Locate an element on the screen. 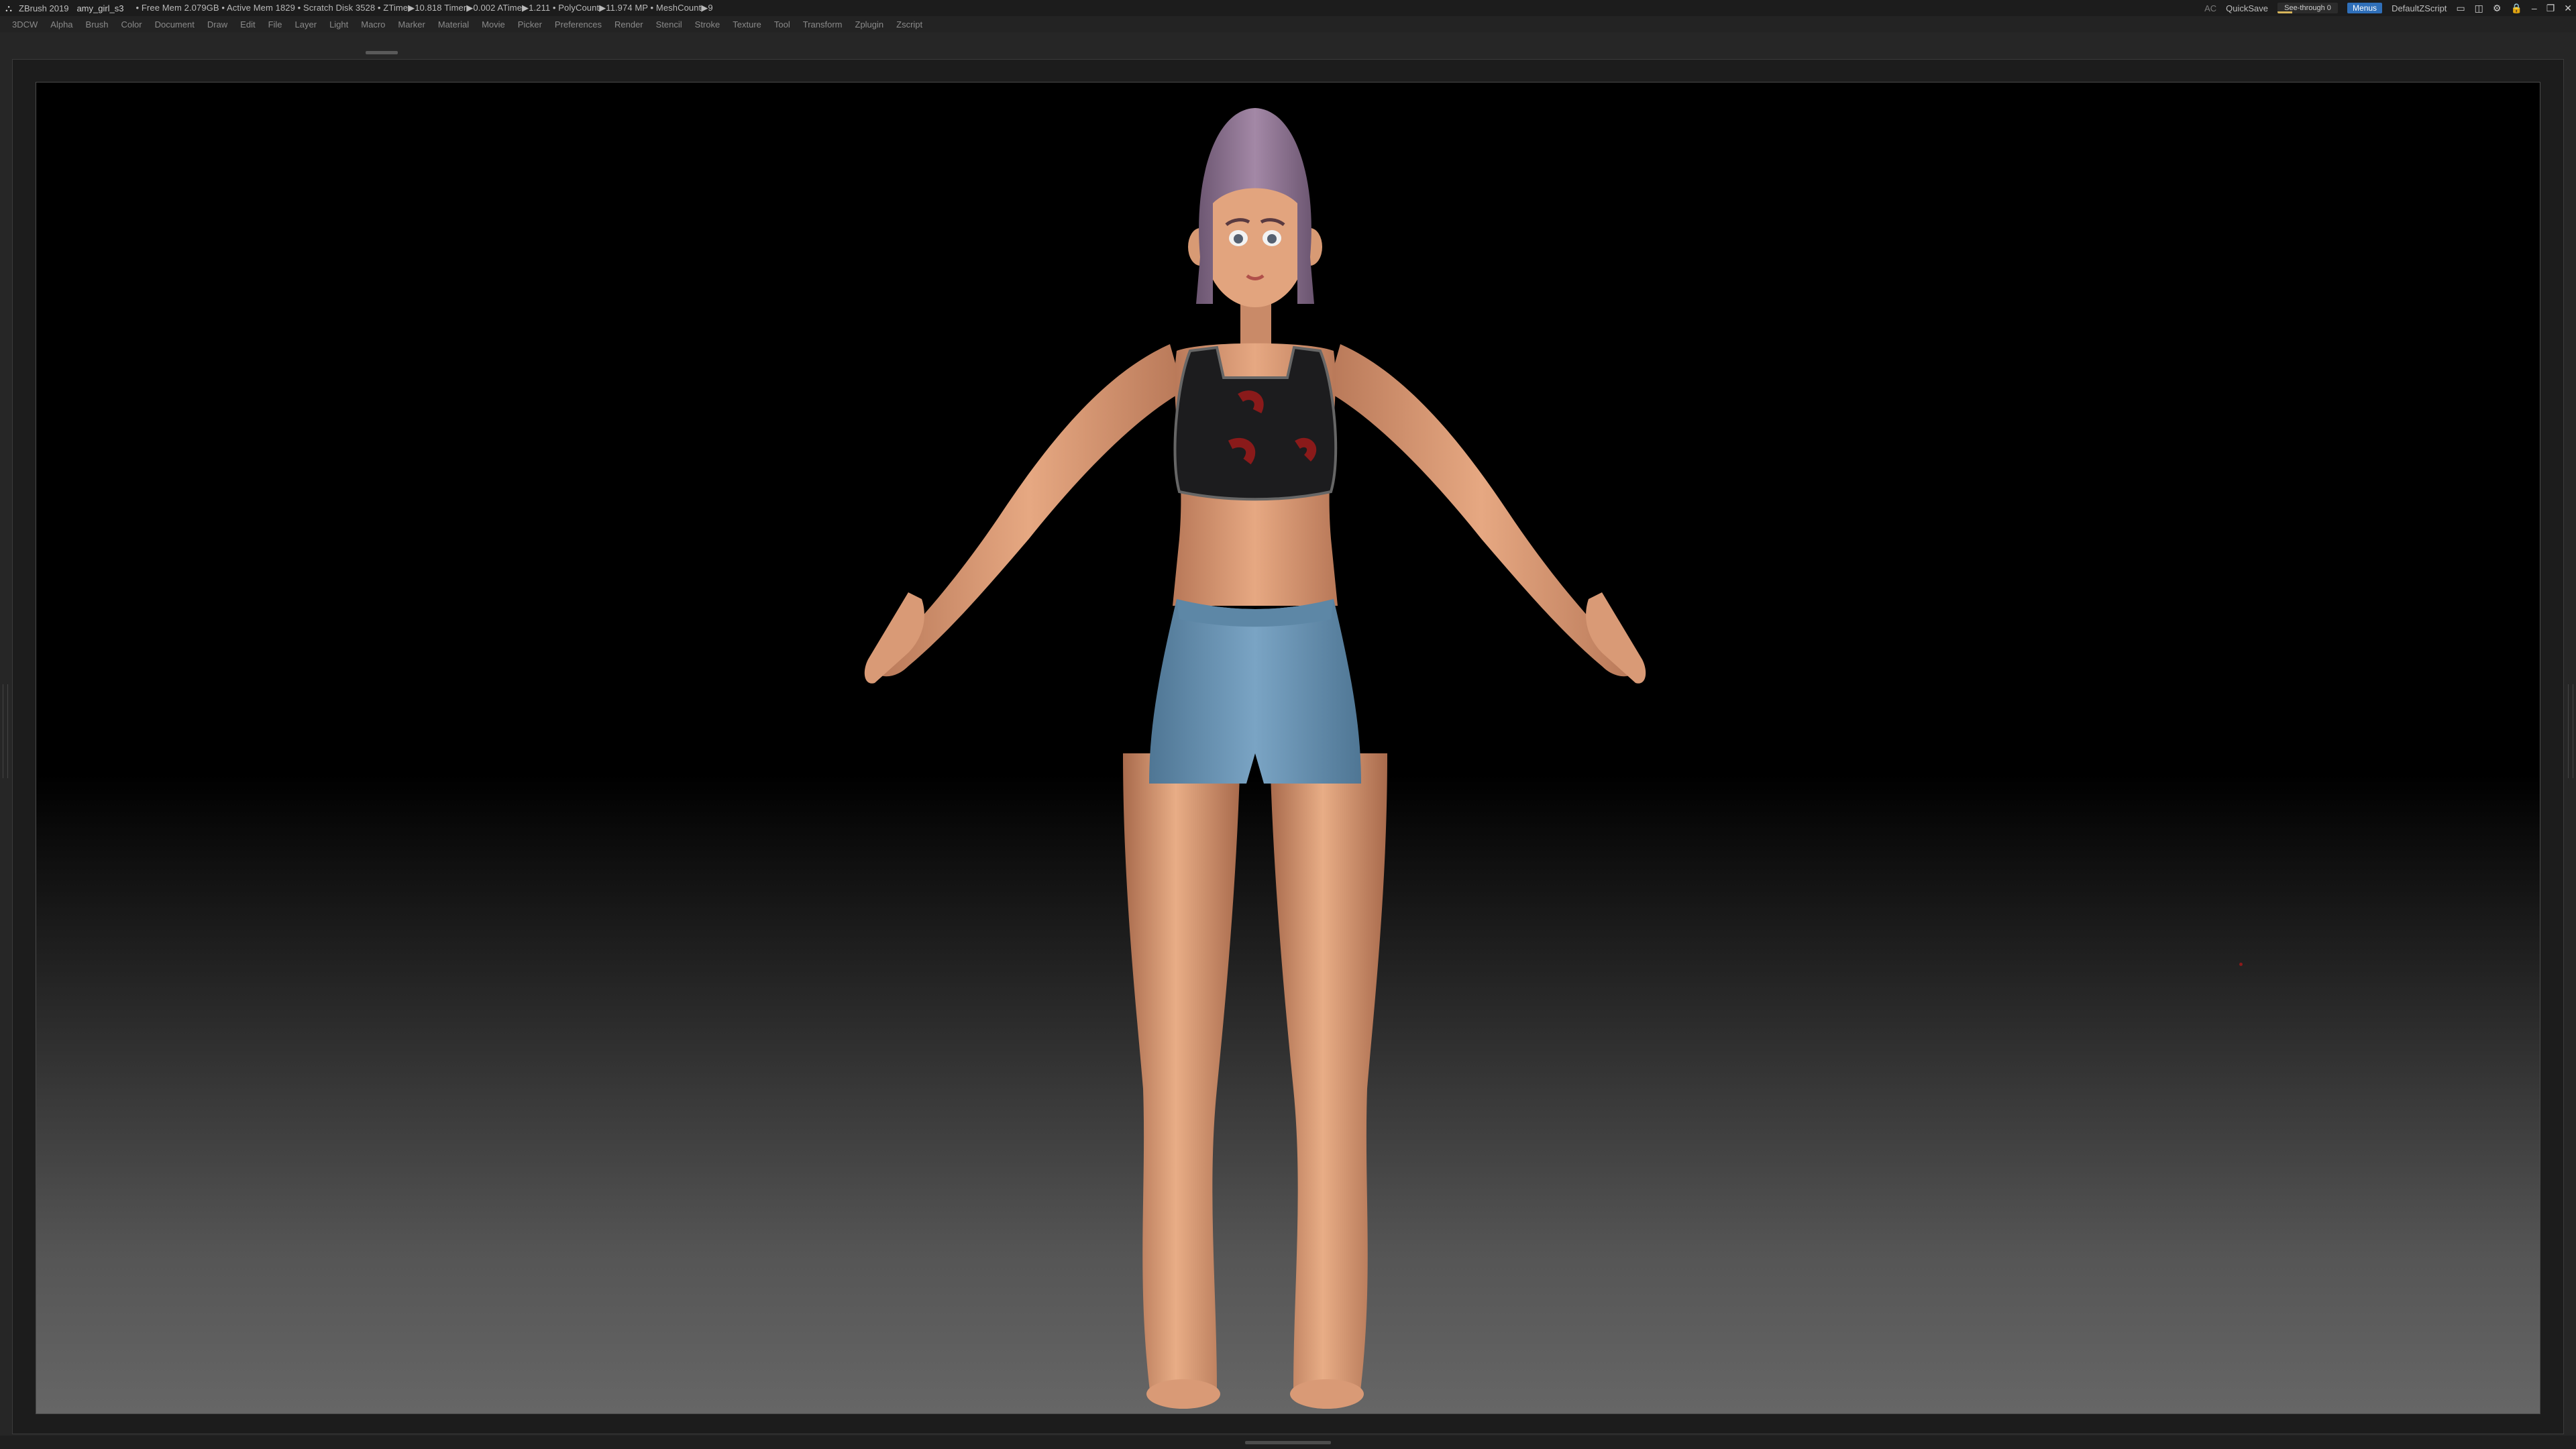 The height and width of the screenshot is (1449, 2576). left-foot is located at coordinates (1183, 1394).